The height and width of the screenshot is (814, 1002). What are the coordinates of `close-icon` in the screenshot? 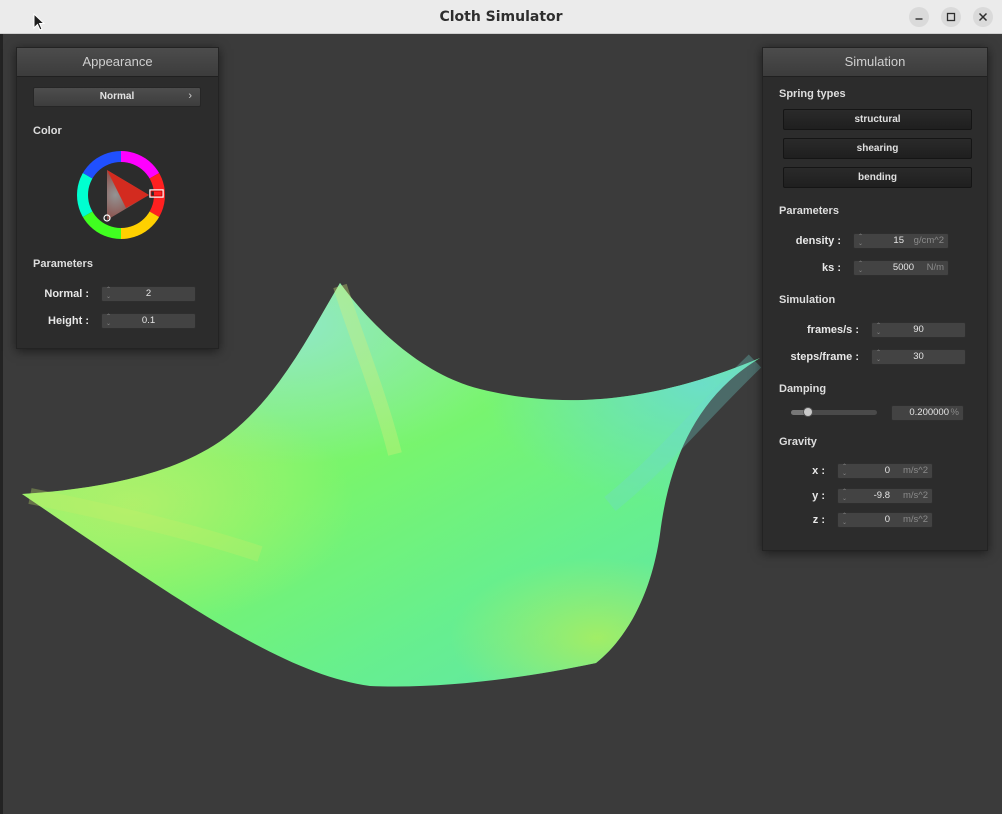 It's located at (983, 17).